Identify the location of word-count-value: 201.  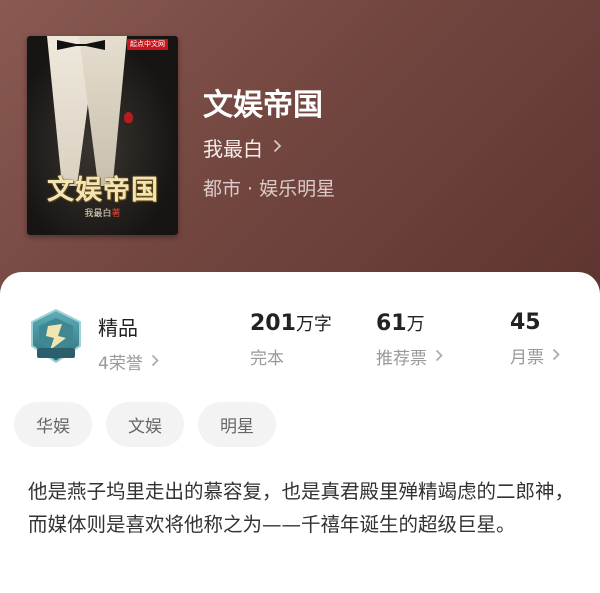
(273, 323).